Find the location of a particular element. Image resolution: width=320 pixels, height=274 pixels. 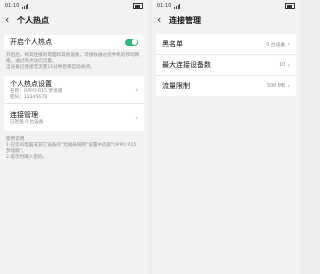

connection-management-title: 连接管理 is located at coordinates (24, 114).